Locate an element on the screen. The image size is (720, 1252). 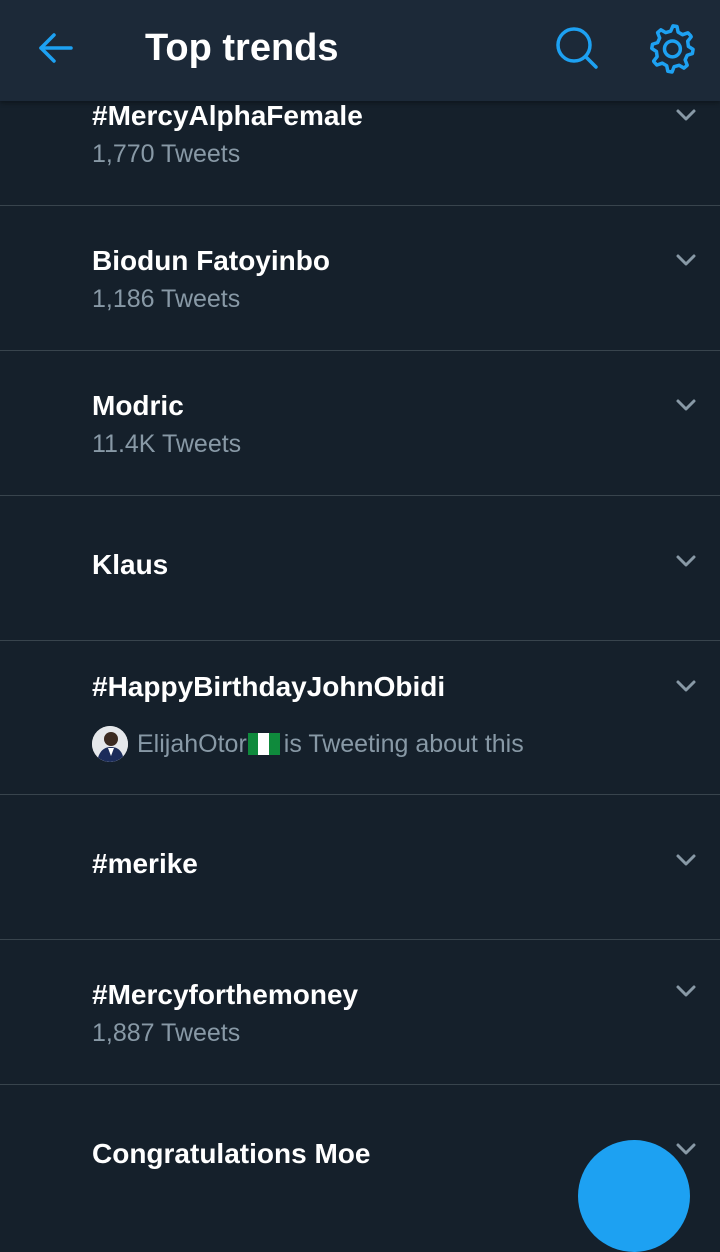
trend-name: Congratulations Moe is located at coordinates (231, 1153).